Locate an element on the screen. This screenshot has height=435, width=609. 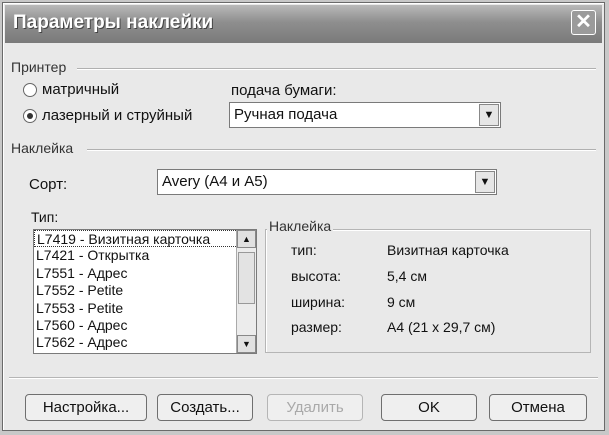
radio-dot-matrix: матричный is located at coordinates (71, 89).